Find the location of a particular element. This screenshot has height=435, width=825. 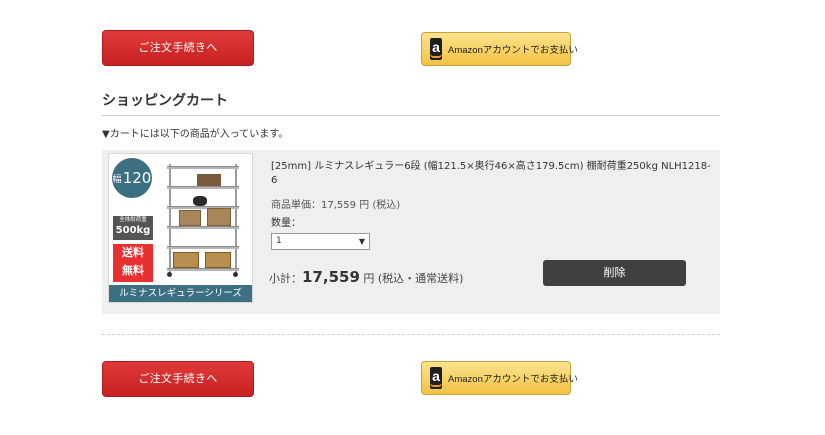

subtotal-note: 円 (税込・通常送料) is located at coordinates (411, 278).